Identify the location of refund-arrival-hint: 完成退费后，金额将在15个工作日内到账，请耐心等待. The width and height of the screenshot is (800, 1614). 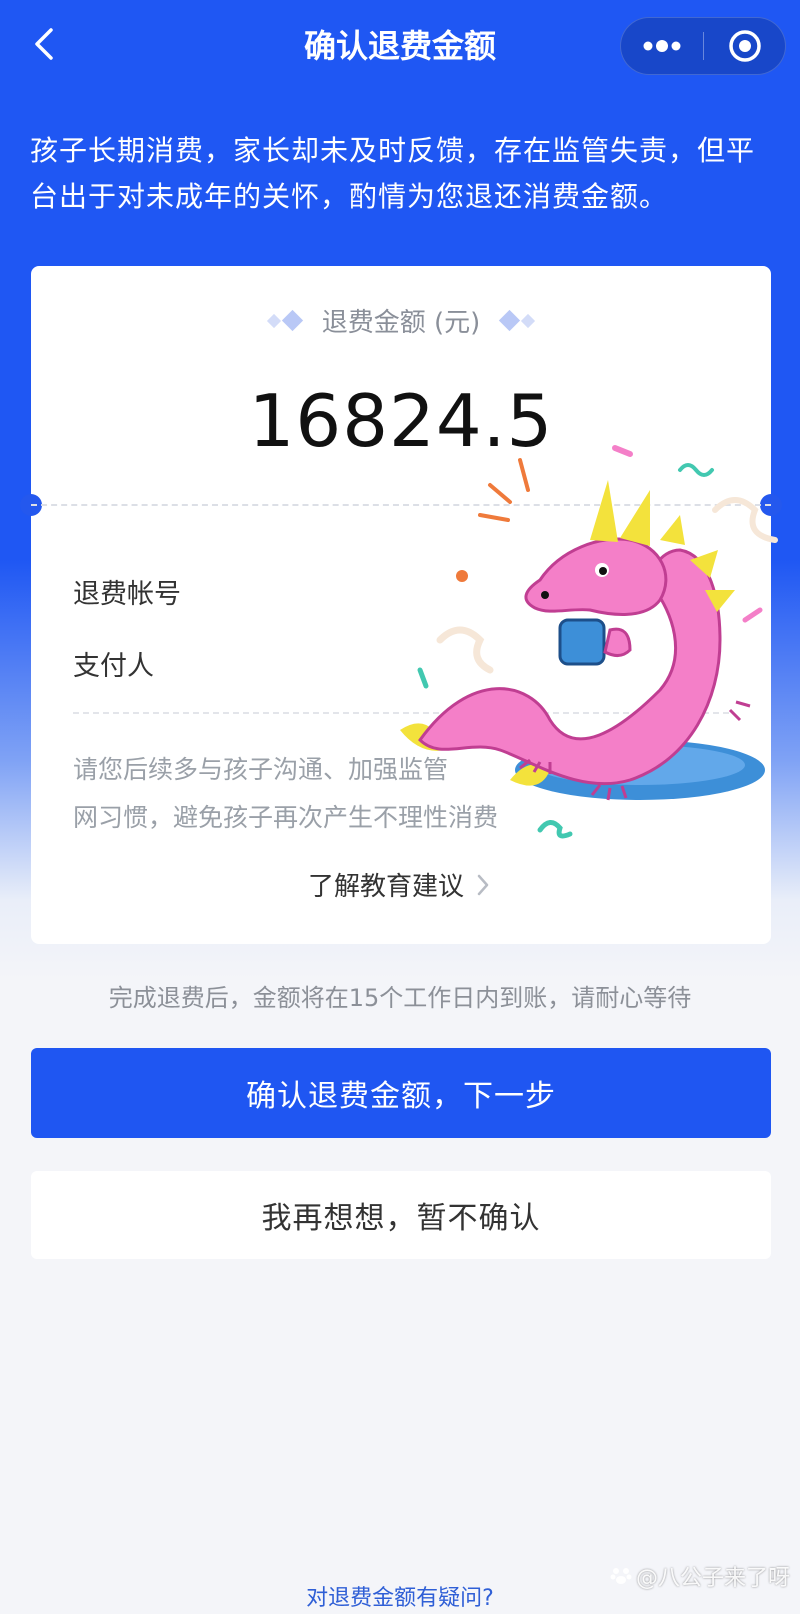
(400, 998).